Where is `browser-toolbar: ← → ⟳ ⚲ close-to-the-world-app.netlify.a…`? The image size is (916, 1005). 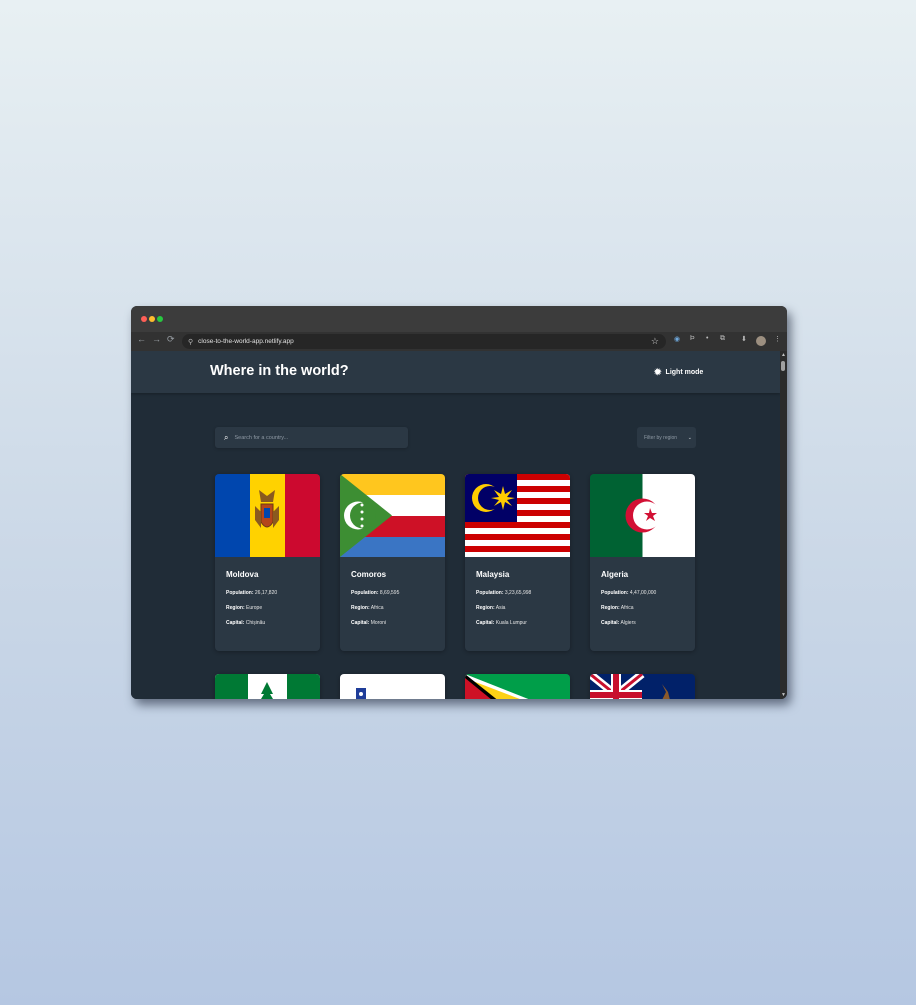
browser-toolbar: ← → ⟳ ⚲ close-to-the-world-app.netlify.a… is located at coordinates (459, 341).